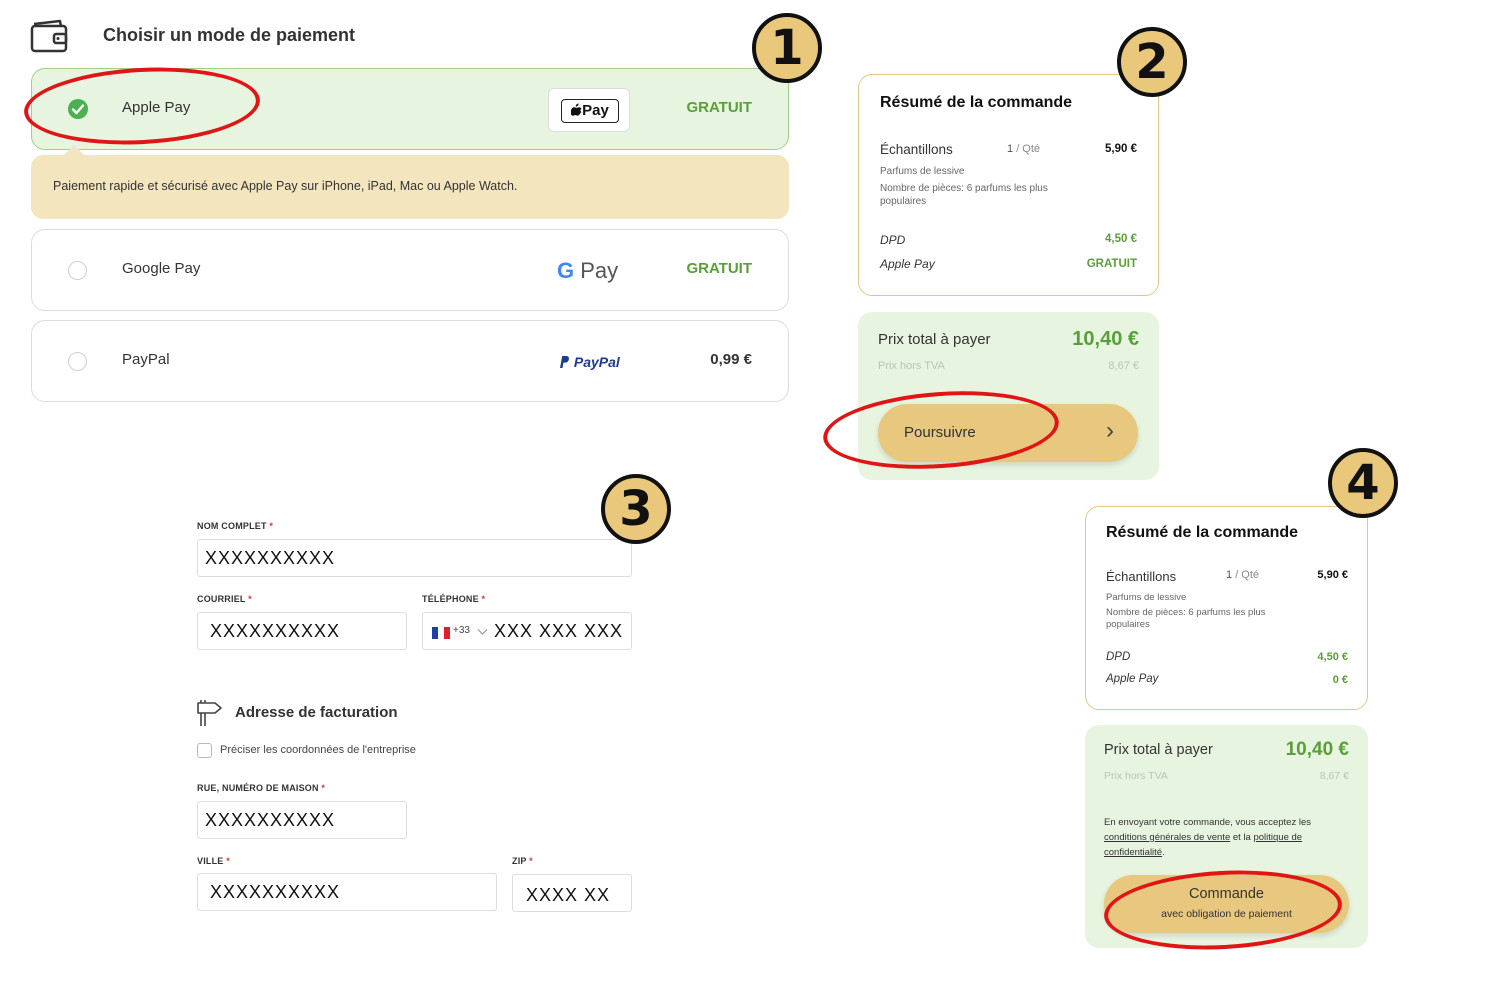  Describe the element at coordinates (146, 359) in the screenshot. I see `paypal-label: PayPal` at that location.